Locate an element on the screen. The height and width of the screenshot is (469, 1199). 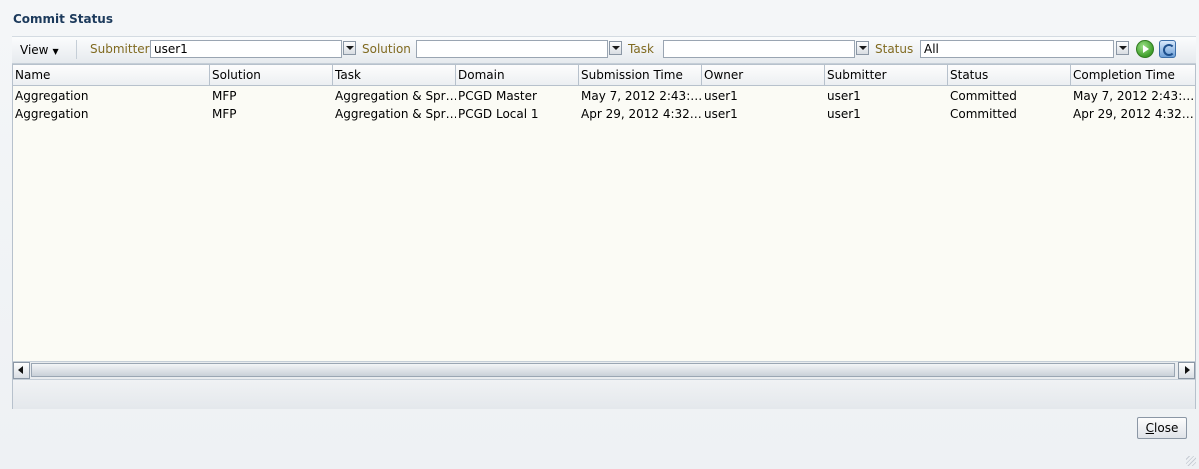
resize-grip-icon is located at coordinates (1191, 461).